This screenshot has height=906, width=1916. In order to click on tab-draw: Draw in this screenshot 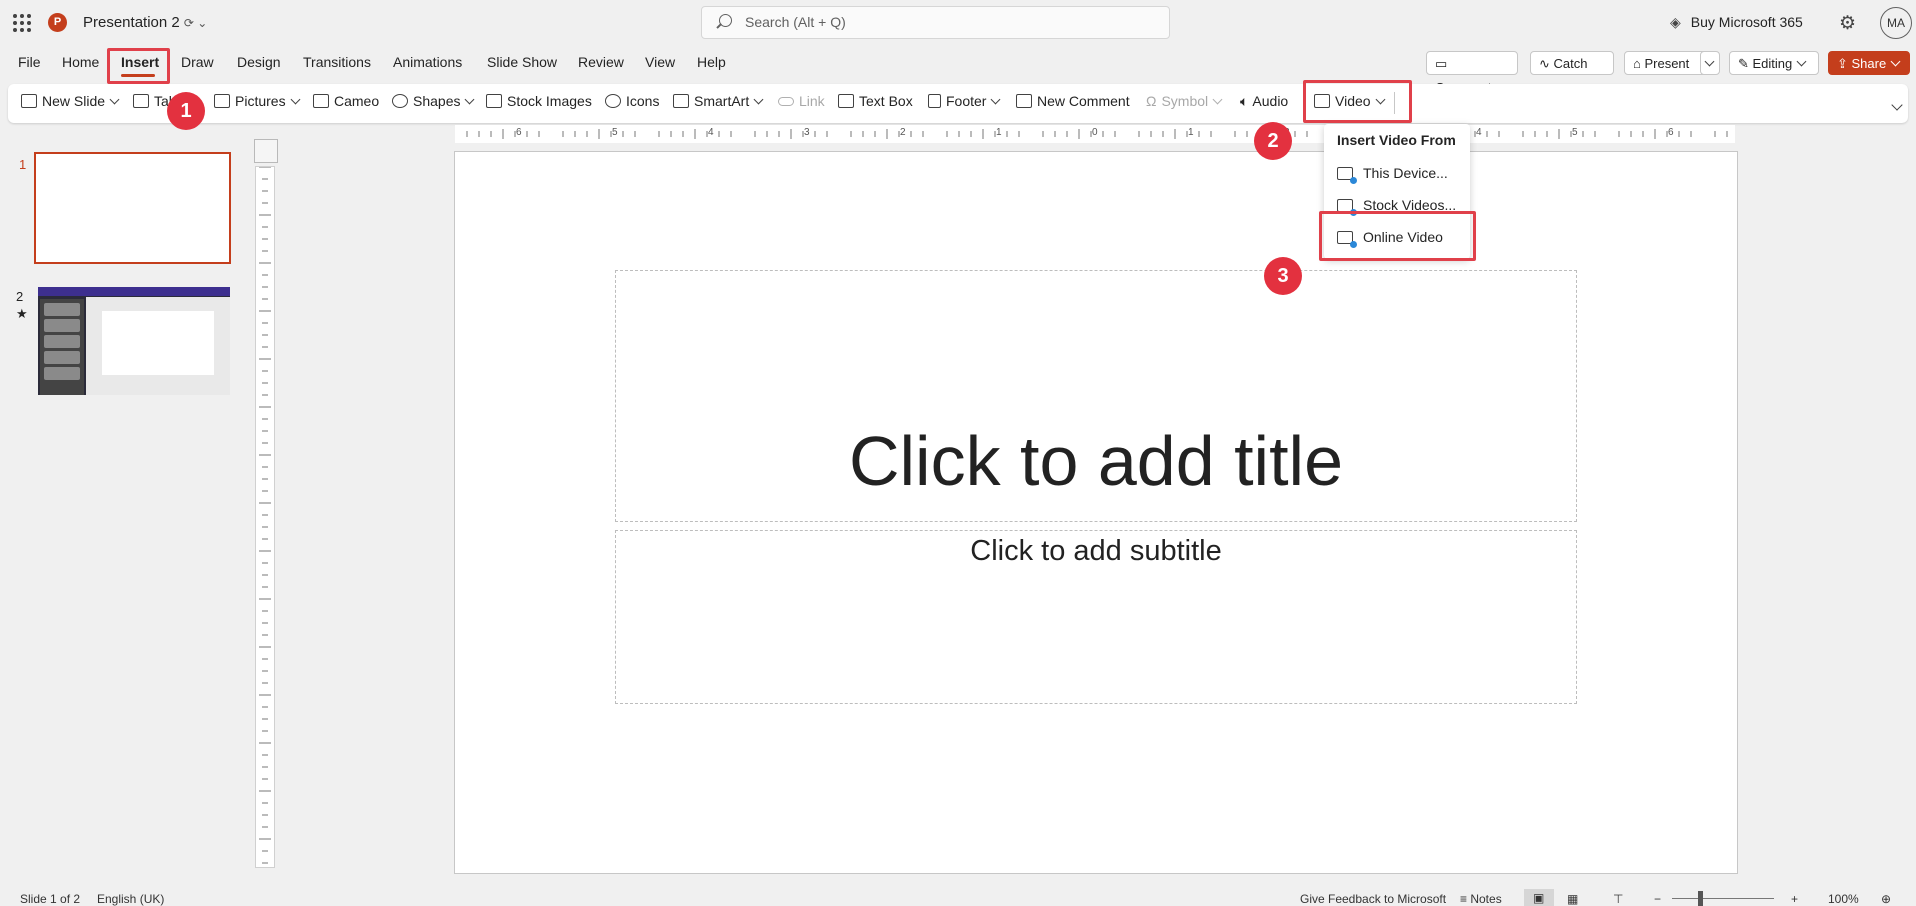, I will do `click(197, 62)`.